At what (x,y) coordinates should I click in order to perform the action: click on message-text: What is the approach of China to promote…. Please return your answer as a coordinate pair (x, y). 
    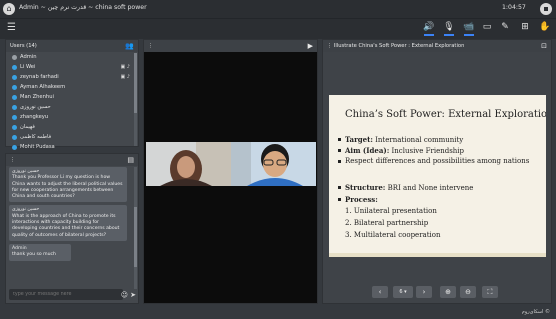
    Looking at the image, I should click on (66, 225).